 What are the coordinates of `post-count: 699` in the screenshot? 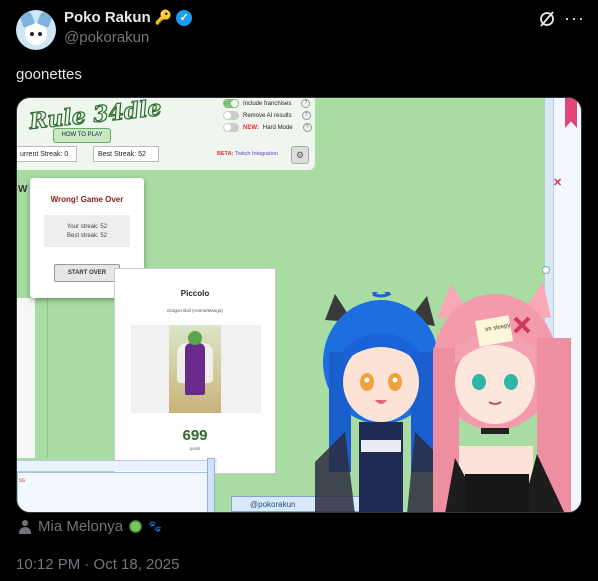 It's located at (195, 435).